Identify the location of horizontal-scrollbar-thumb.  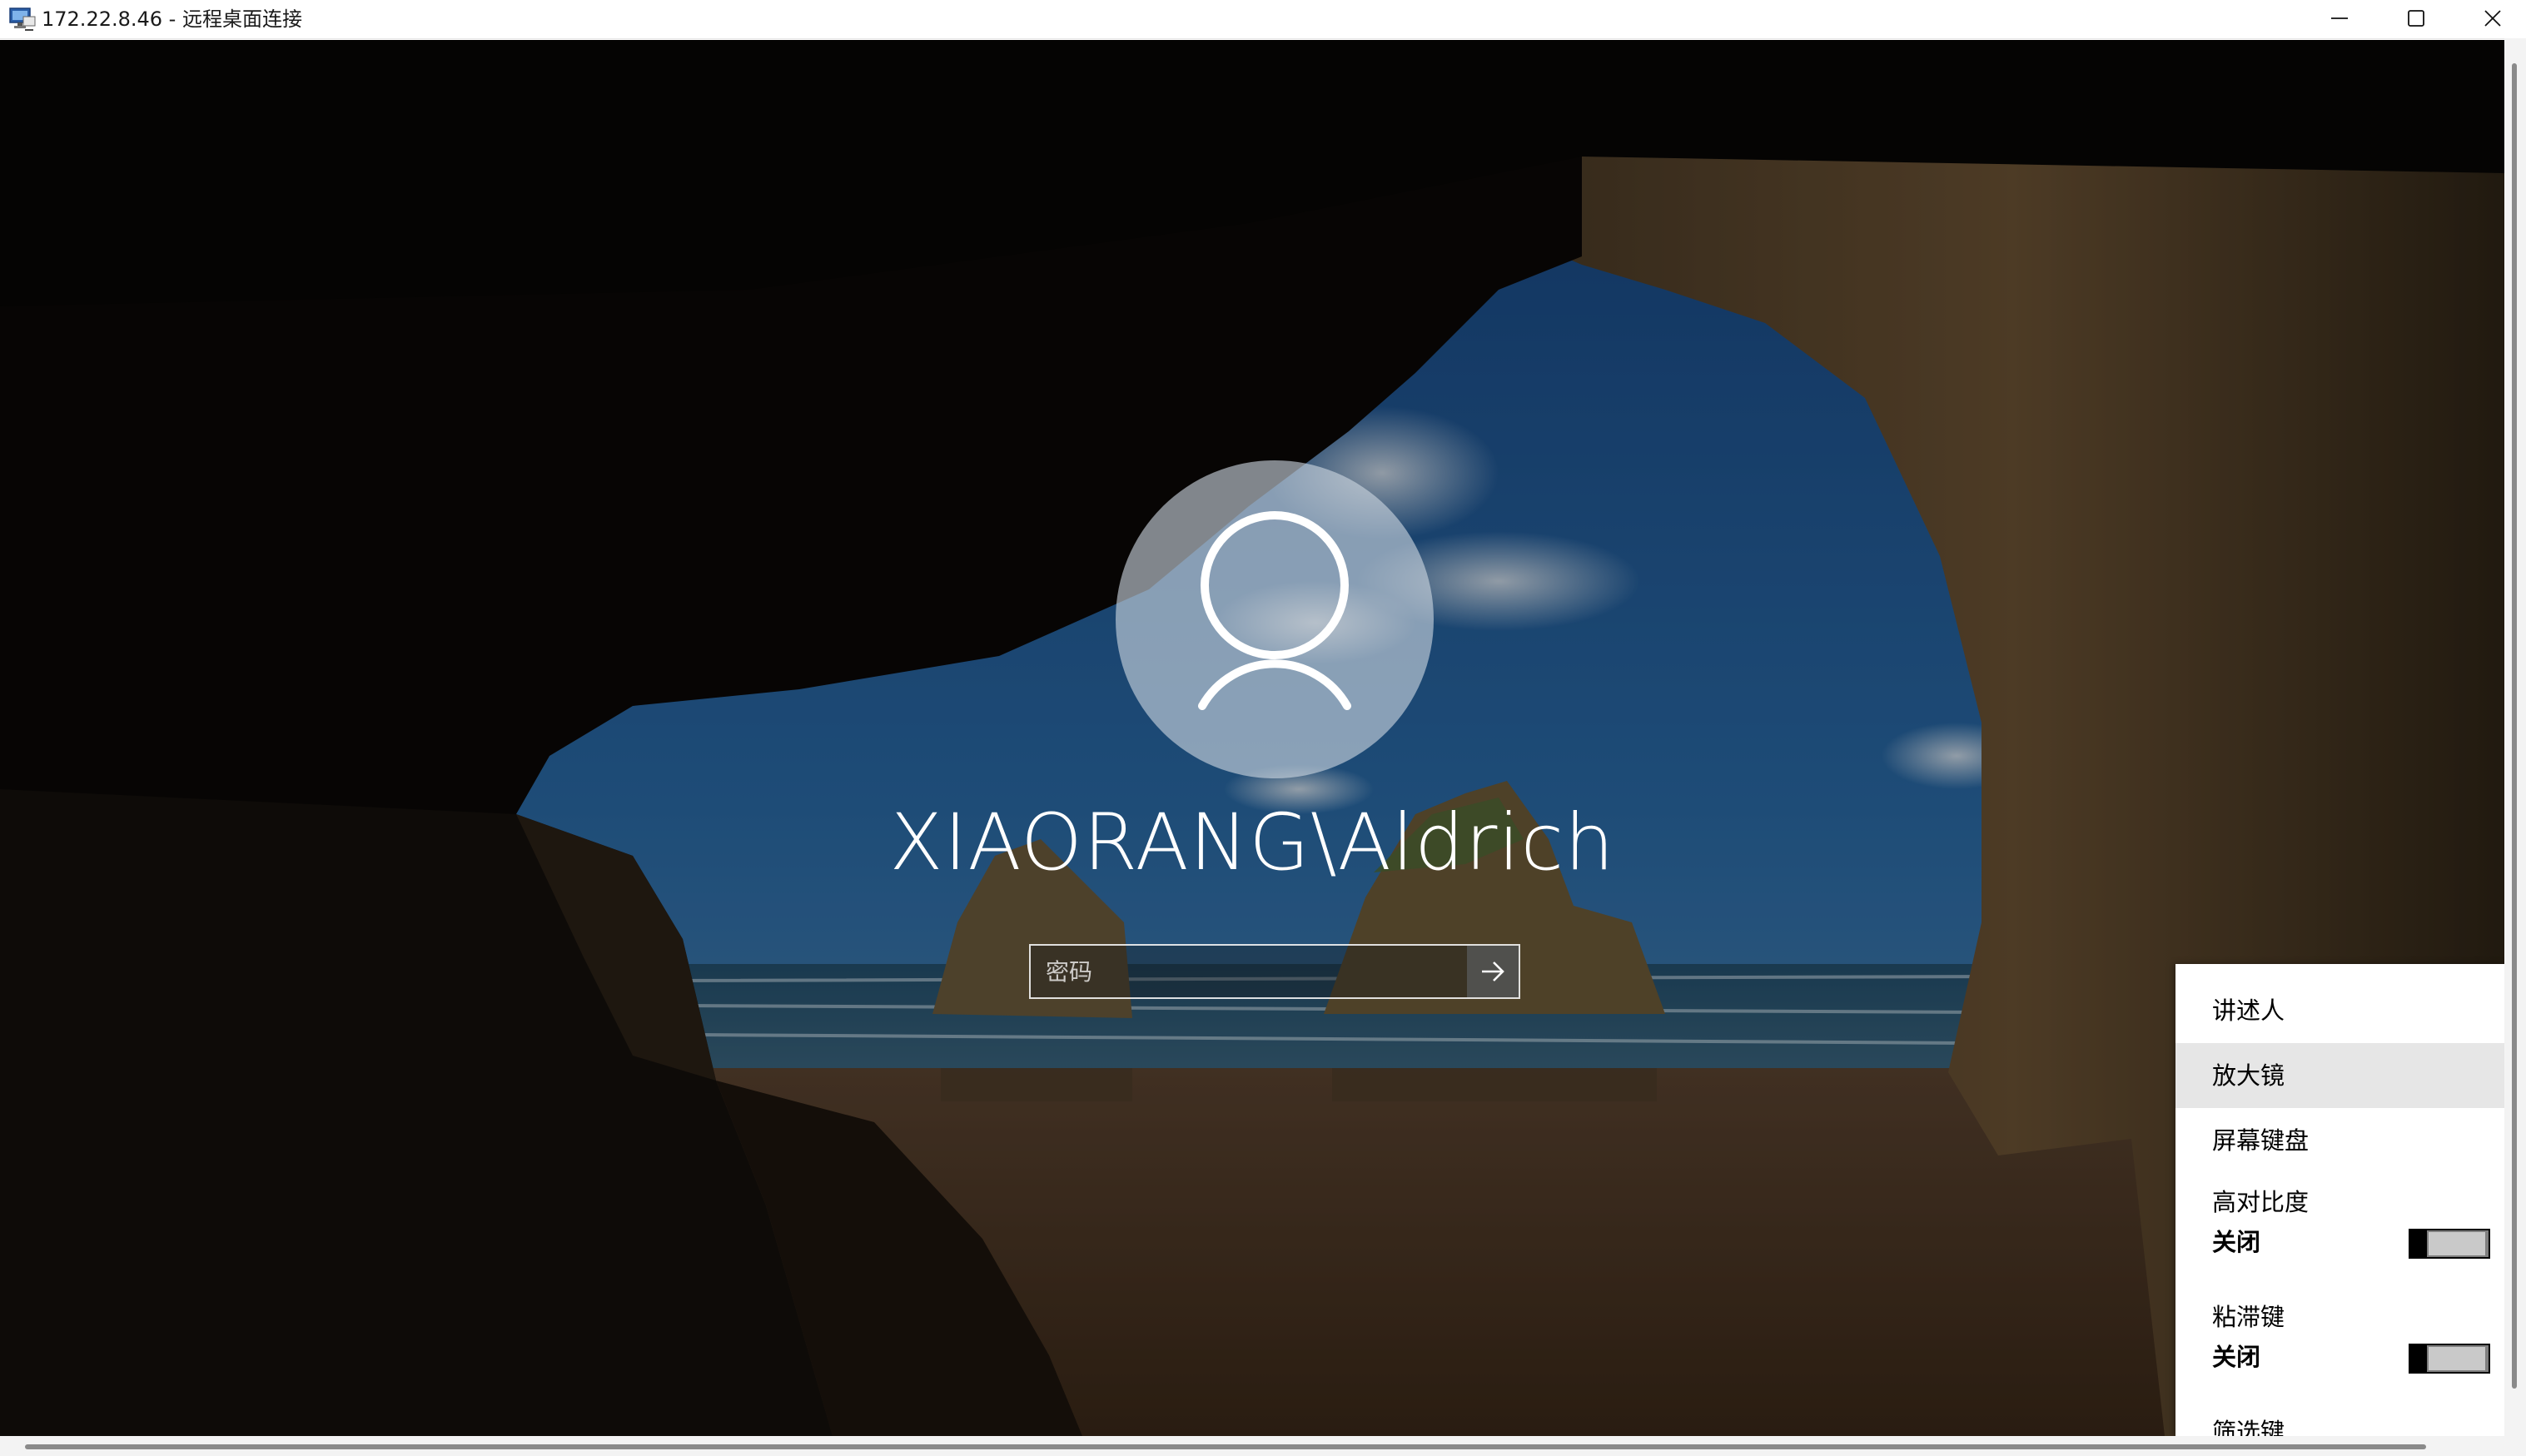
(1225, 1446).